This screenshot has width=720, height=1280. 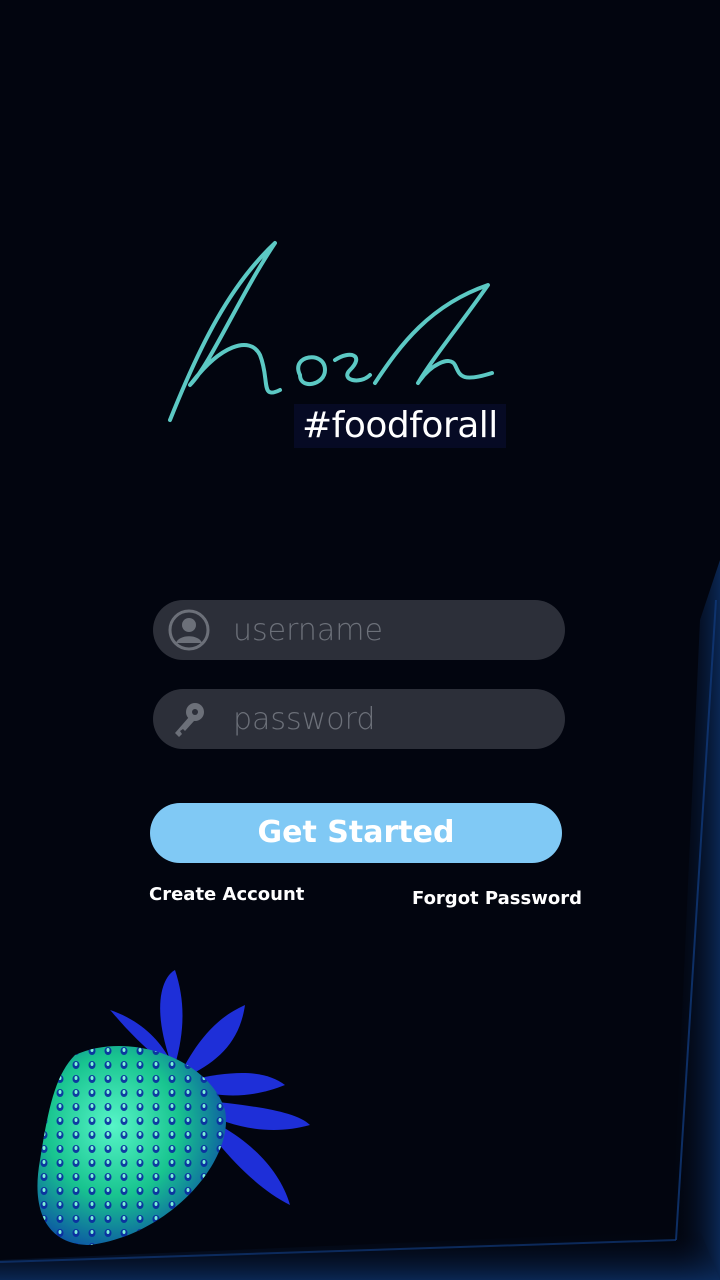 I want to click on user-avatar-icon, so click(x=189, y=630).